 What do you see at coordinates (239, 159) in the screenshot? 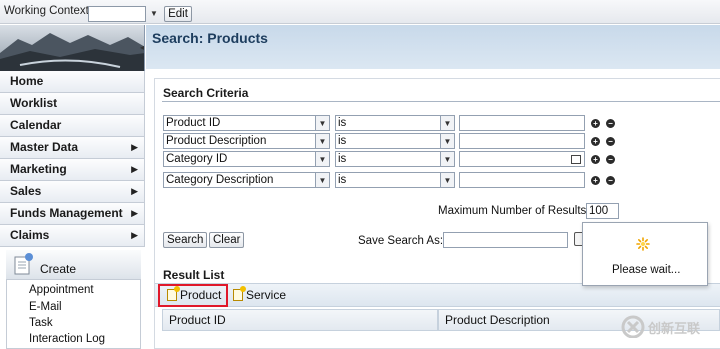
I see `criteria-field-select: Category ID` at bounding box center [239, 159].